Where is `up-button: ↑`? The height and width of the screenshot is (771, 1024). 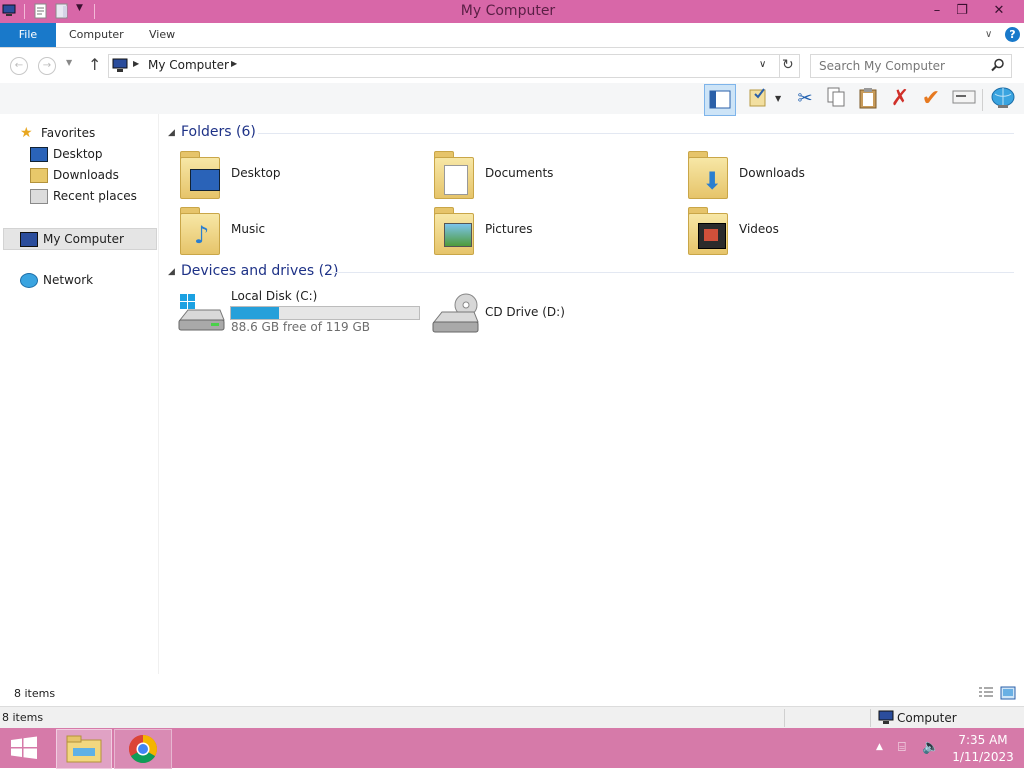 up-button: ↑ is located at coordinates (94, 64).